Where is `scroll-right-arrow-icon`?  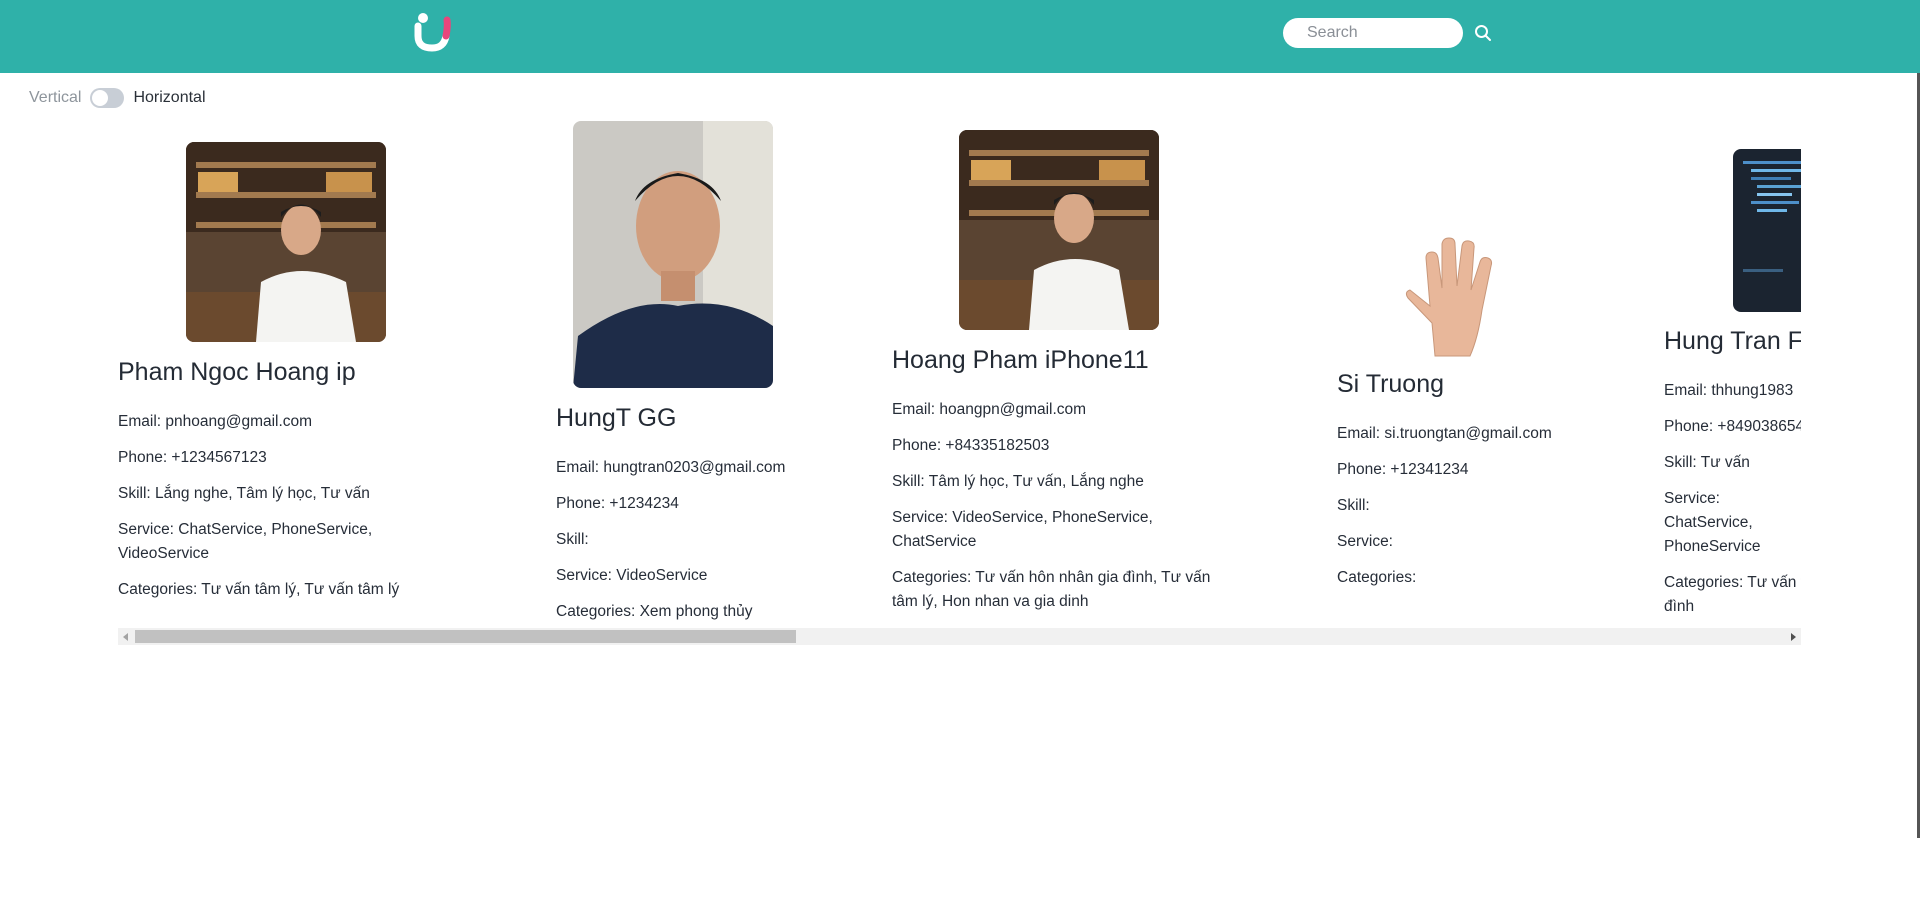
scroll-right-arrow-icon is located at coordinates (1793, 637).